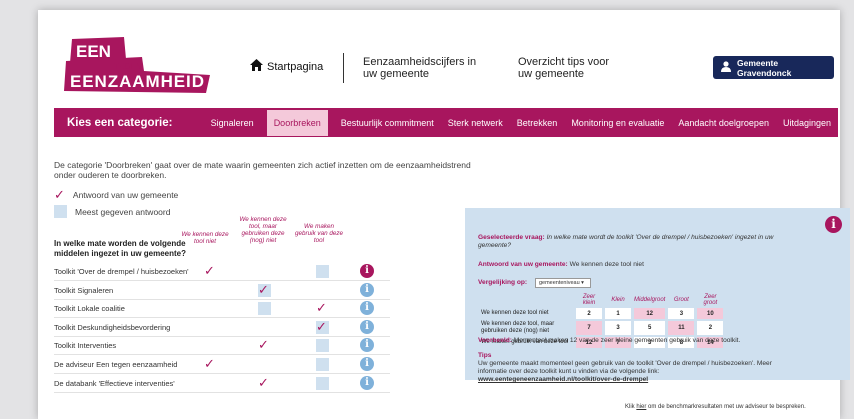 The height and width of the screenshot is (419, 854). Describe the element at coordinates (222, 309) in the screenshot. I see `table-row: Toolkit Lokale coalitie ✓ i` at that location.